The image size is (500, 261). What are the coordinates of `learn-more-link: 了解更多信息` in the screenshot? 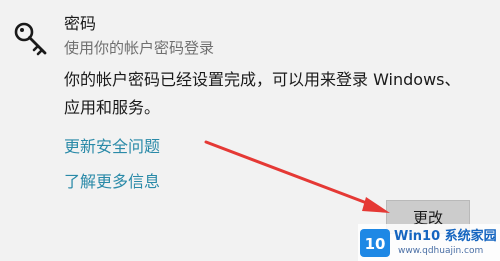 It's located at (112, 182).